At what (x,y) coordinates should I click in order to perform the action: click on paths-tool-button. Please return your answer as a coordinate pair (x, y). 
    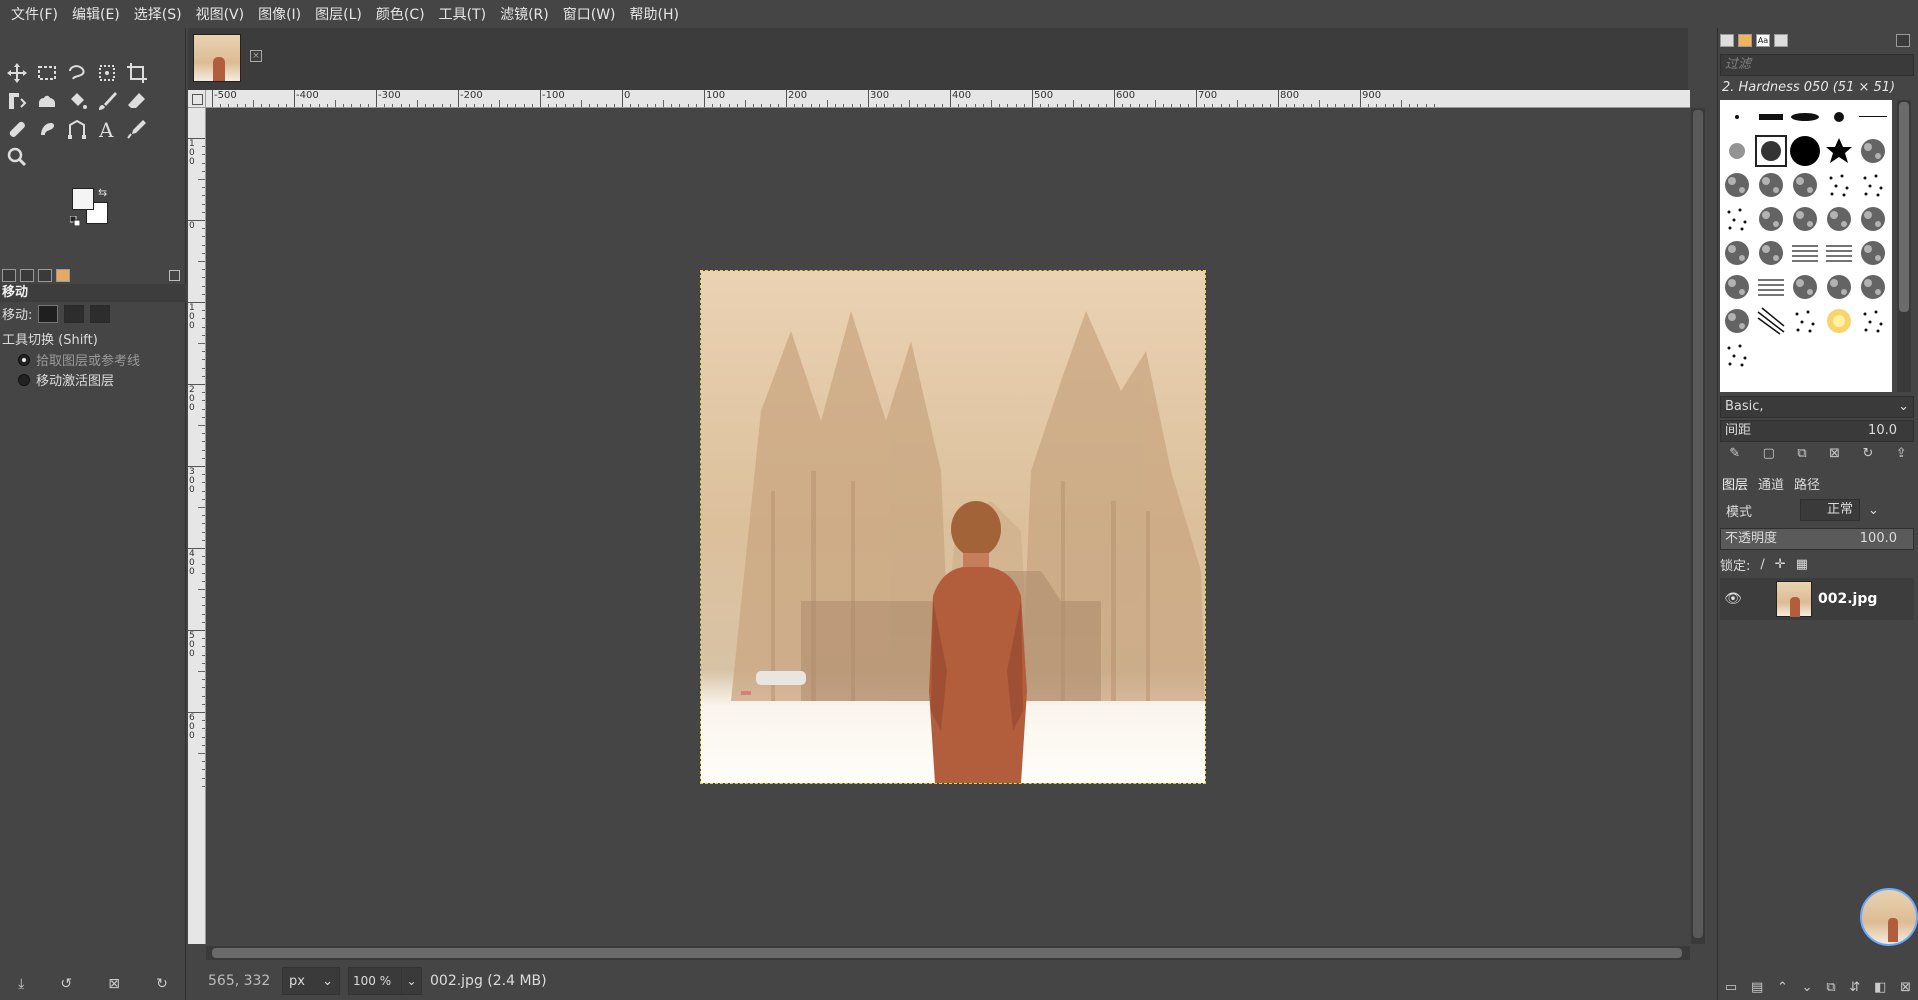
    Looking at the image, I should click on (77, 129).